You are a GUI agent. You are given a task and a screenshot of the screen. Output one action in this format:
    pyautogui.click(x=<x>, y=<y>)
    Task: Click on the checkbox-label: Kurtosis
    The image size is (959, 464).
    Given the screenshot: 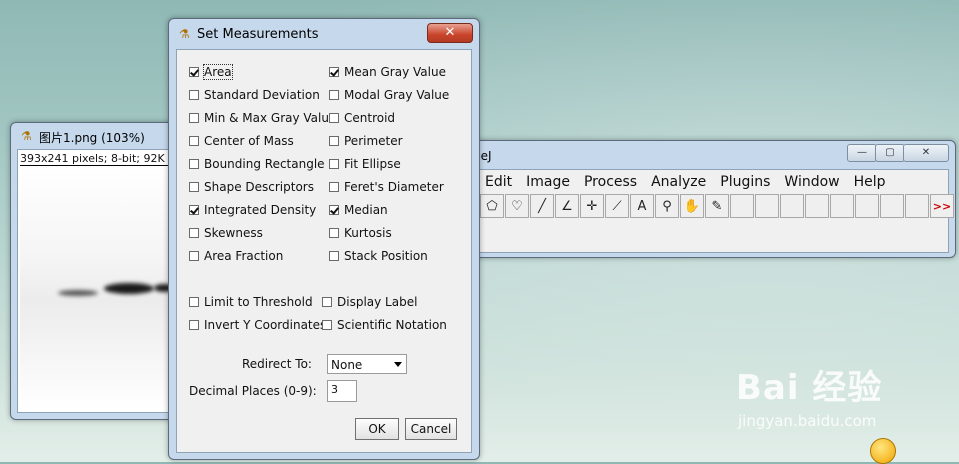 What is the action you would take?
    pyautogui.click(x=368, y=233)
    